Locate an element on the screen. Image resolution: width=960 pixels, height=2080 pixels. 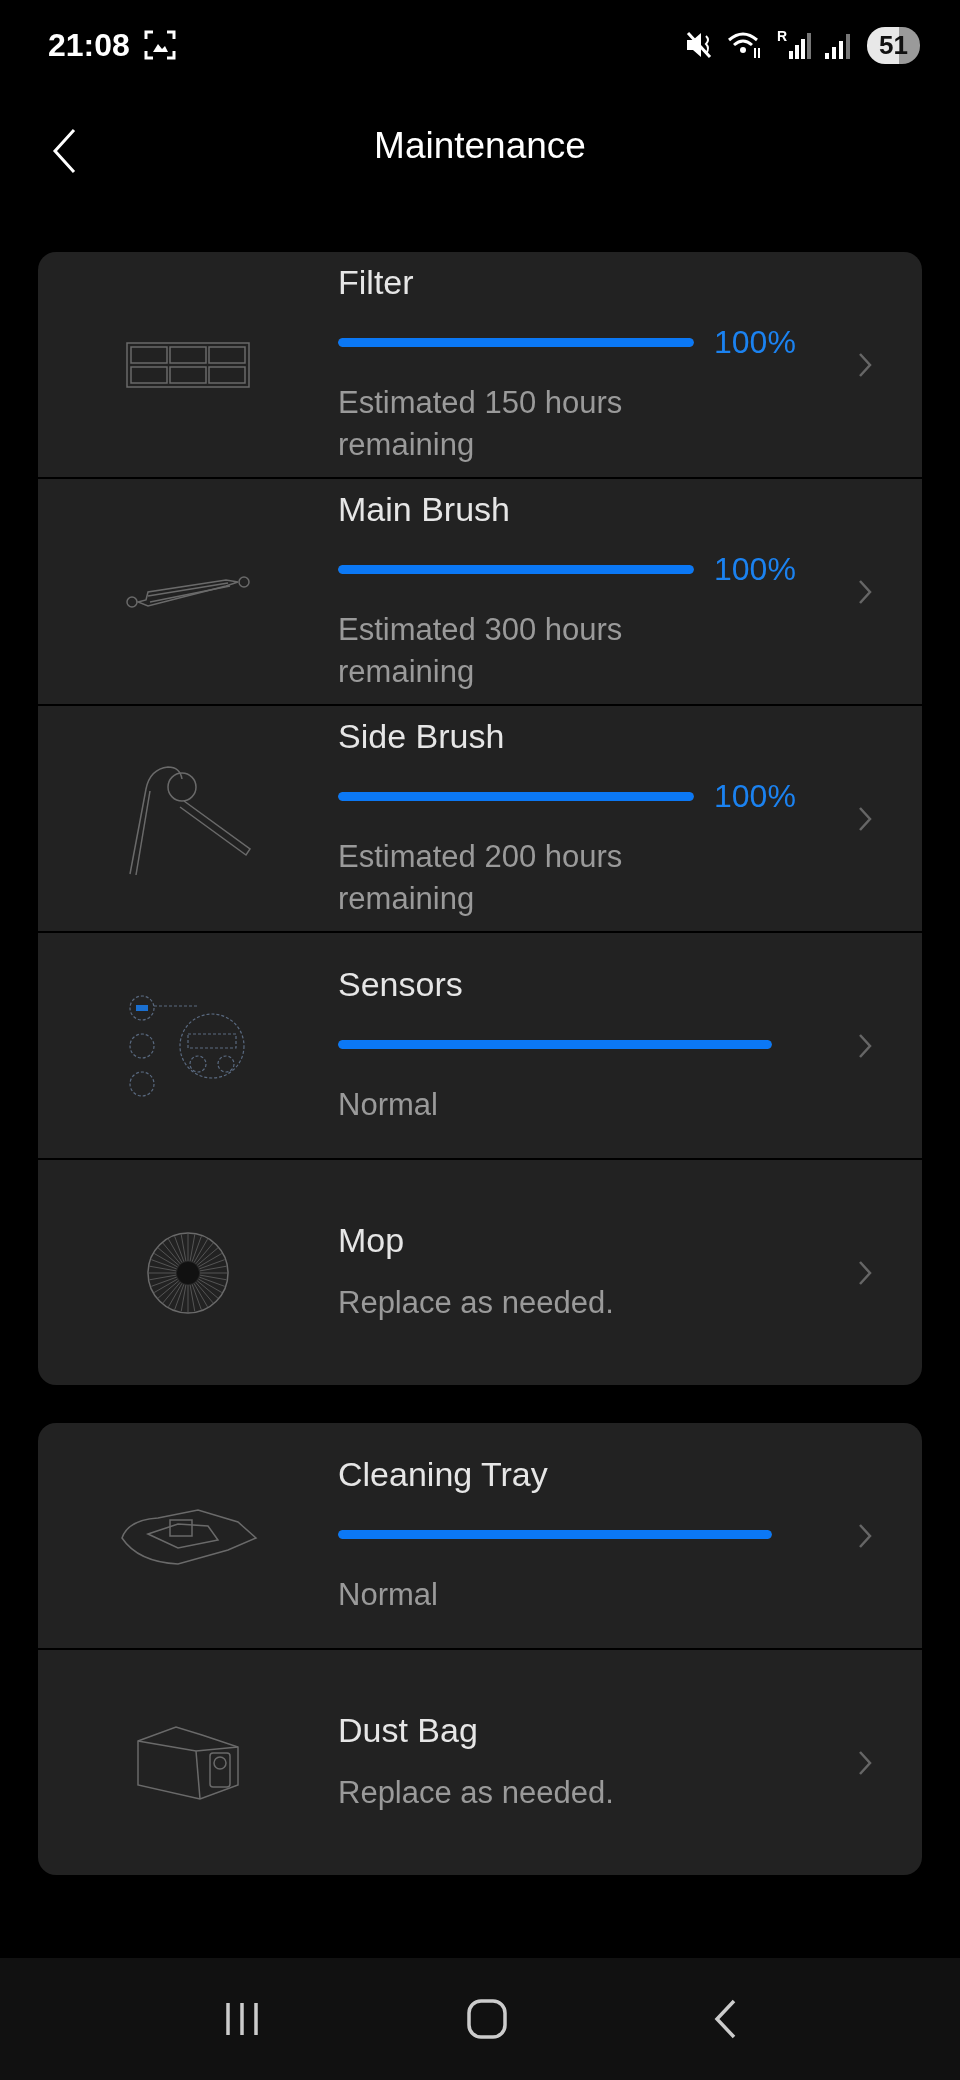
maintenance-item: Main Brush 100% Estimated 300 hours remaining is located at coordinates (480, 591).